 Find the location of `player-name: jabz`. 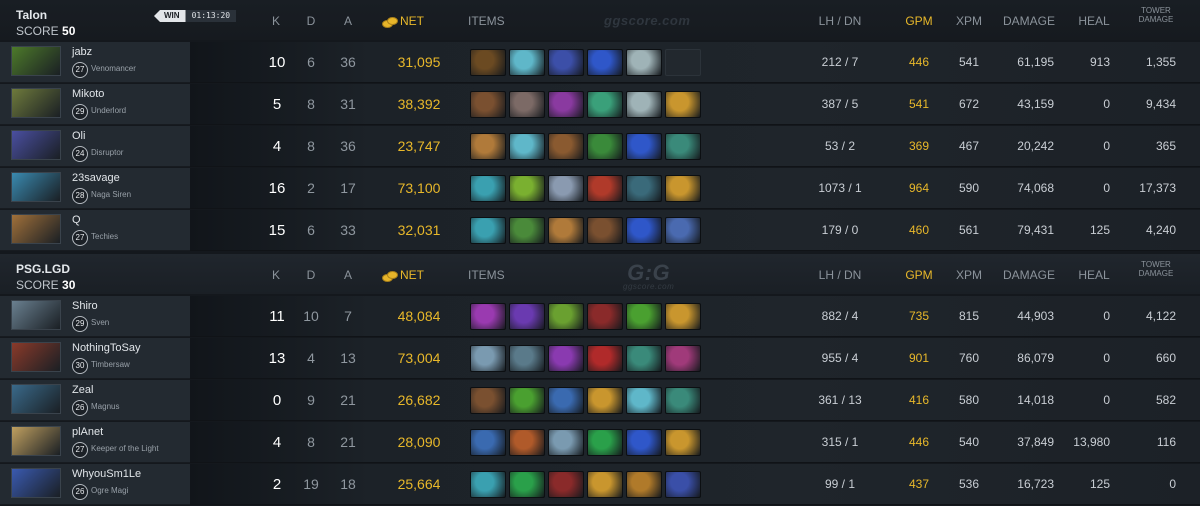

player-name: jabz is located at coordinates (82, 52).